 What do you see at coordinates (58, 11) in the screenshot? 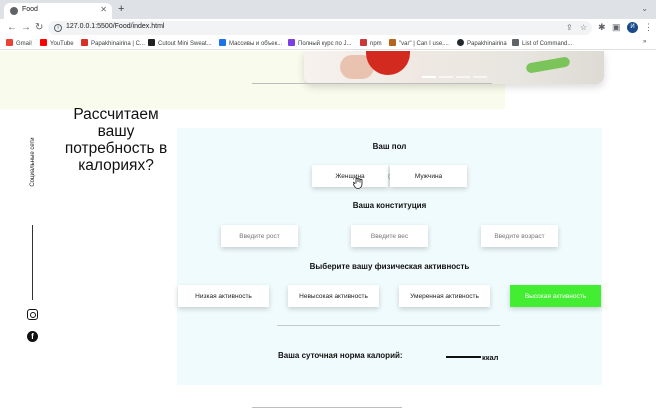
I see `browser-tab: Food ✕` at bounding box center [58, 11].